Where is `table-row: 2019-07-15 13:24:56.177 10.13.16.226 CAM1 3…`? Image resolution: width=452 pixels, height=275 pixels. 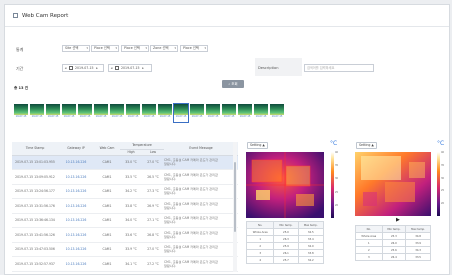
table-row: 2019-07-15 13:24:56.177 10.13.16.226 CAM1 3… is located at coordinates (125, 191).